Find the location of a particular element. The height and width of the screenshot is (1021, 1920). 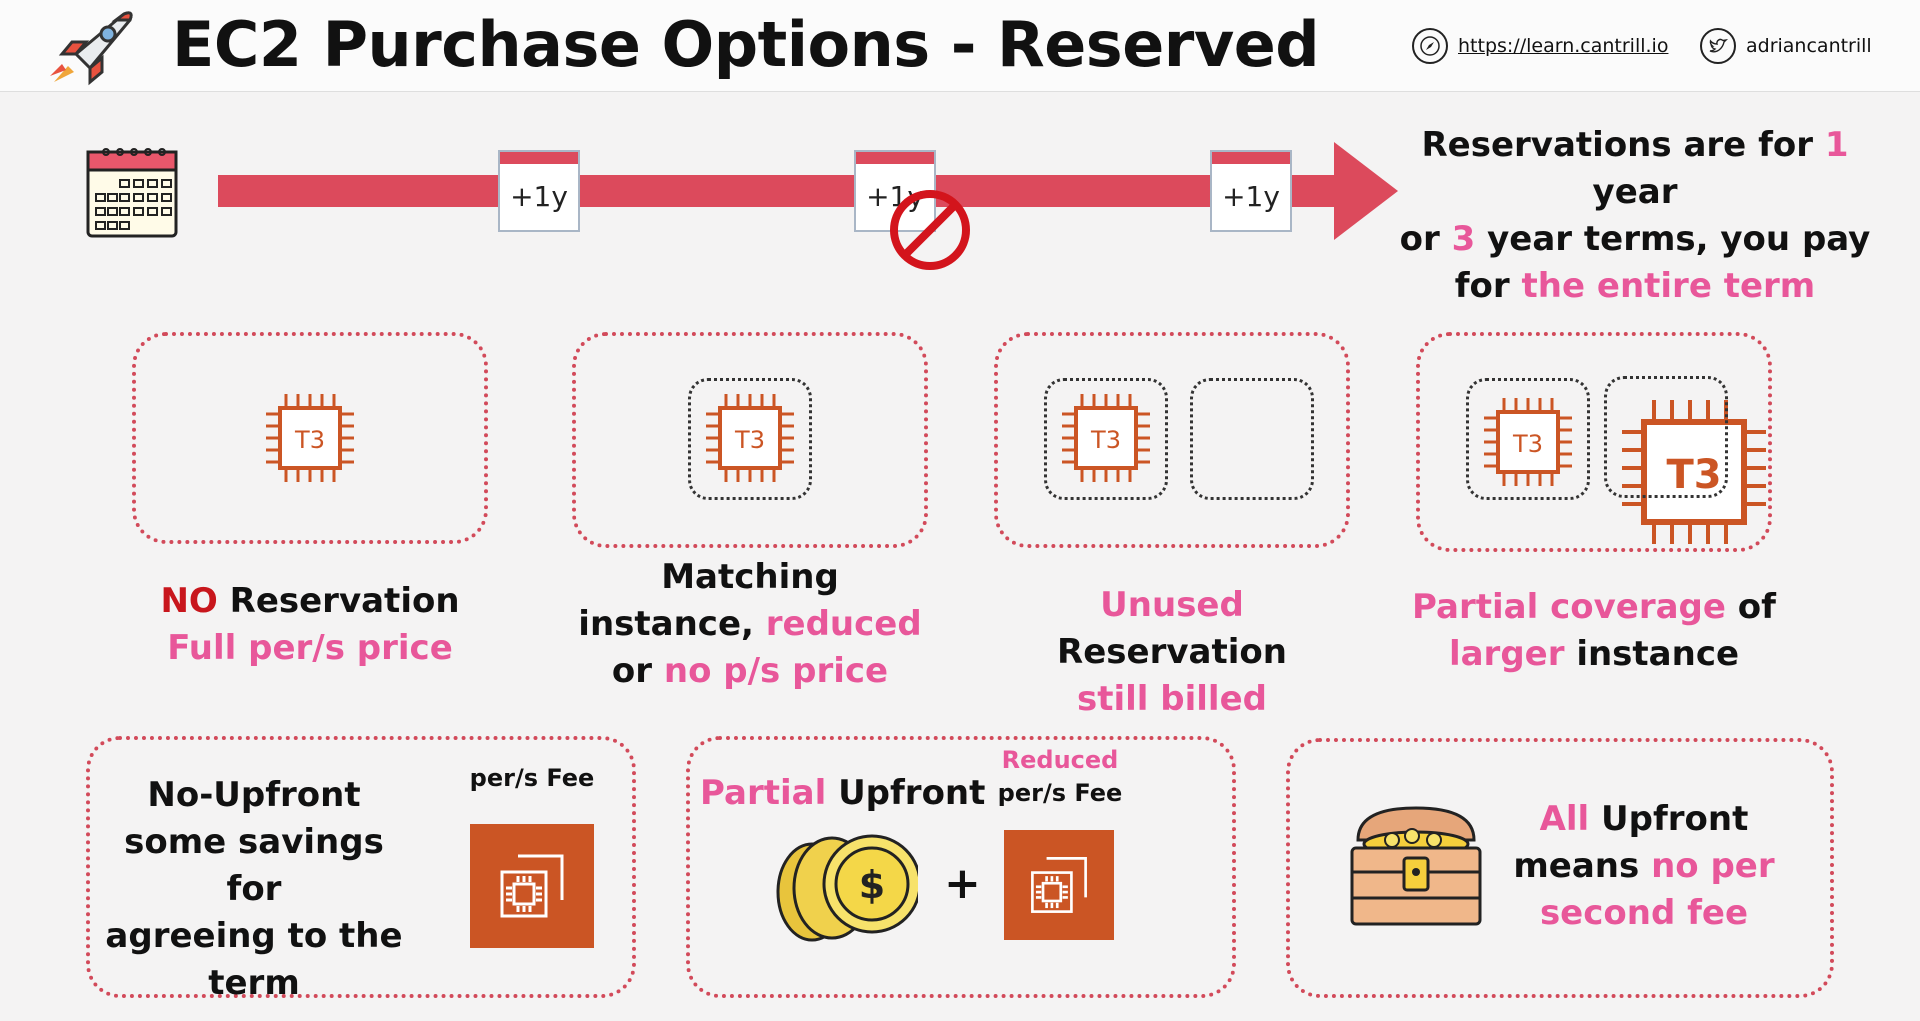

partial-coverage-caption: Partial coverage of larger instance is located at coordinates (1594, 630).